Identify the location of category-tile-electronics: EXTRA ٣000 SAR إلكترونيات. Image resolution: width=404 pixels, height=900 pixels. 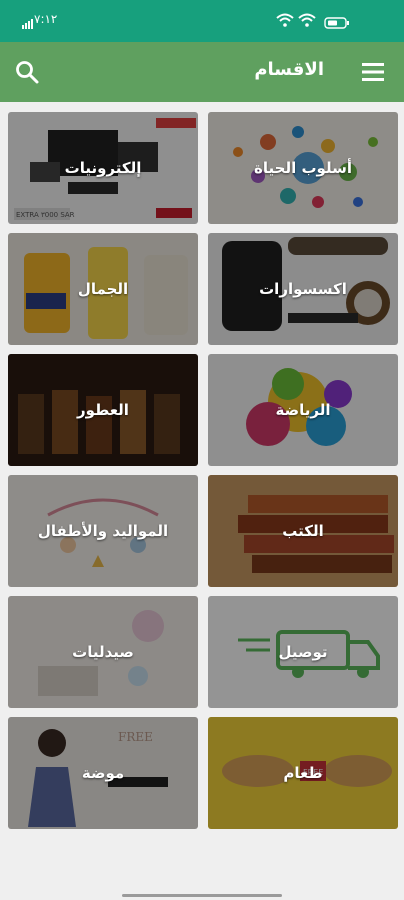
(103, 168).